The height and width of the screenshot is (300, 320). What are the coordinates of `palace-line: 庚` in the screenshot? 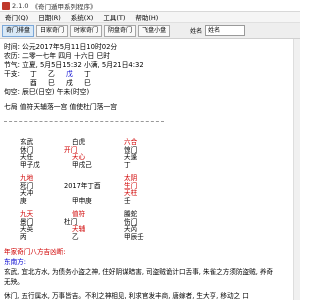 It's located at (23, 200).